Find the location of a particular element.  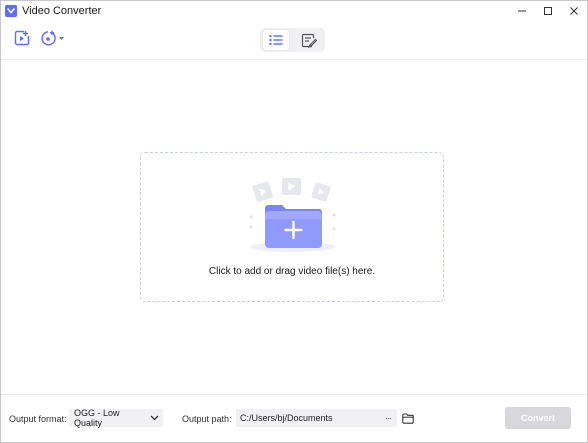

edit-list-icon is located at coordinates (309, 40).